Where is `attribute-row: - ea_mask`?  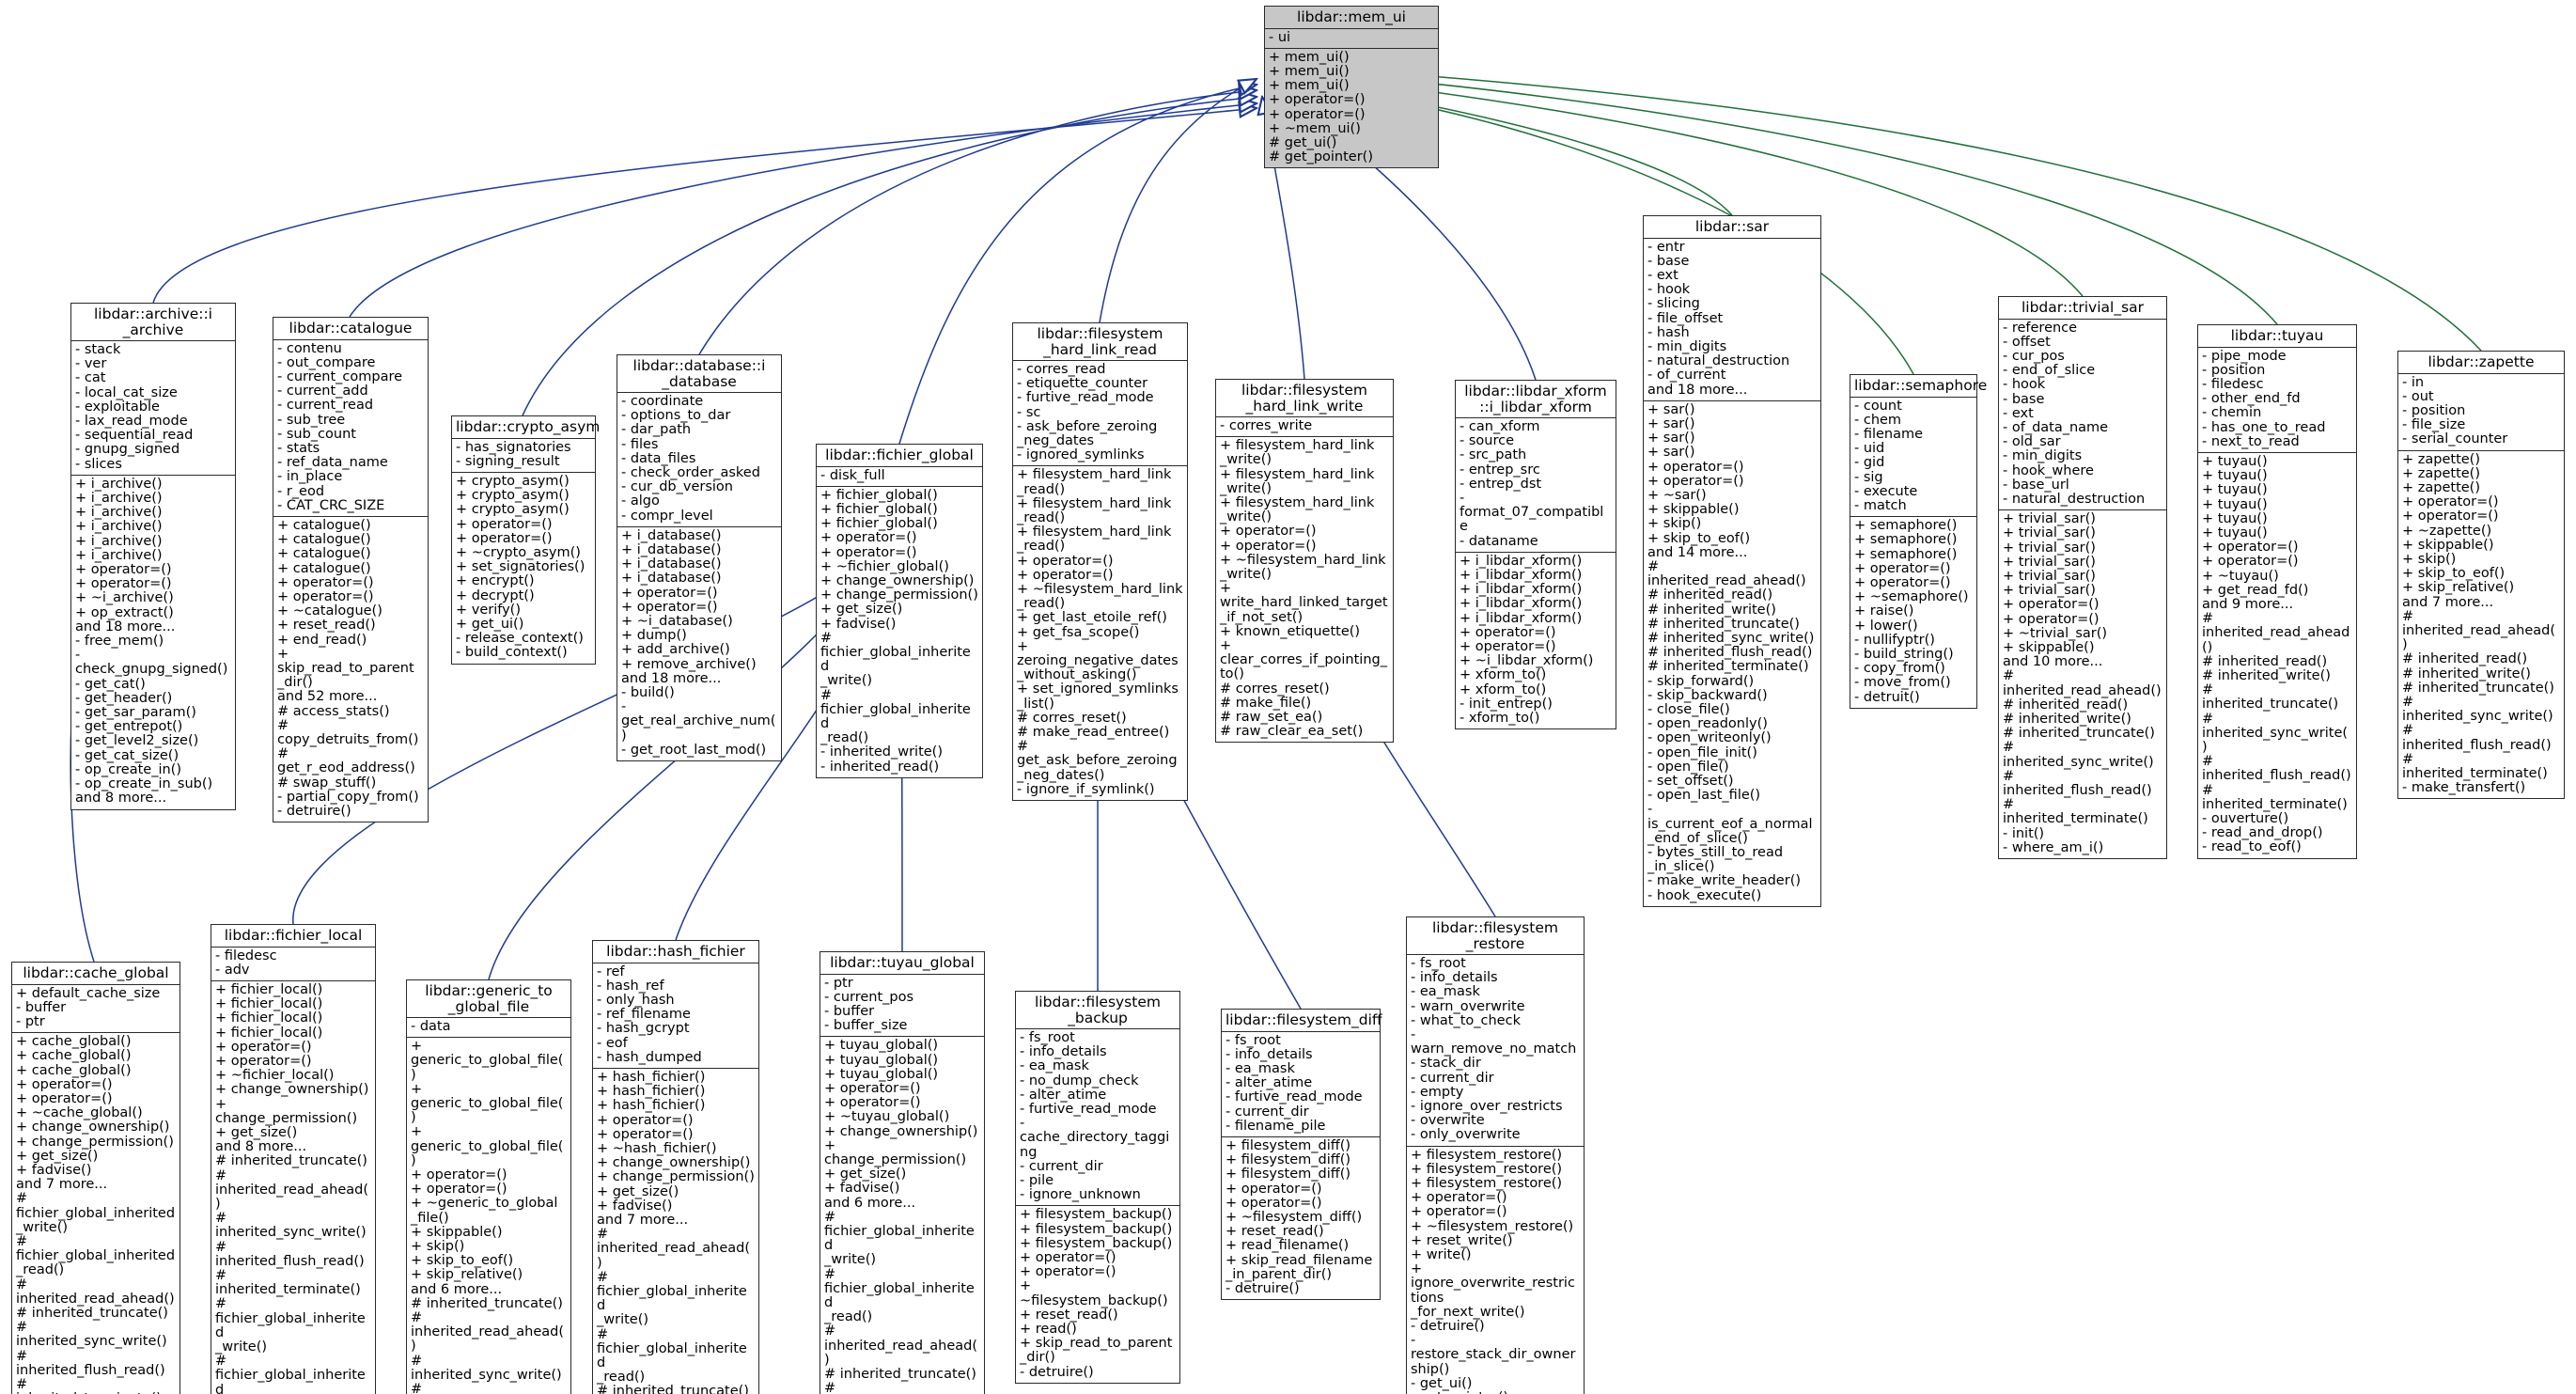
attribute-row: - ea_mask is located at coordinates (1260, 1068).